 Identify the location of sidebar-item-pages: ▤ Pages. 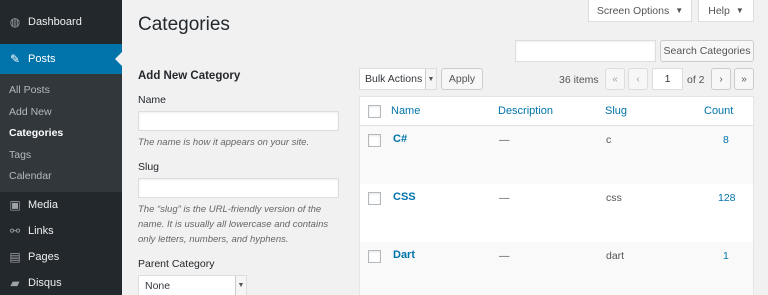
(61, 257).